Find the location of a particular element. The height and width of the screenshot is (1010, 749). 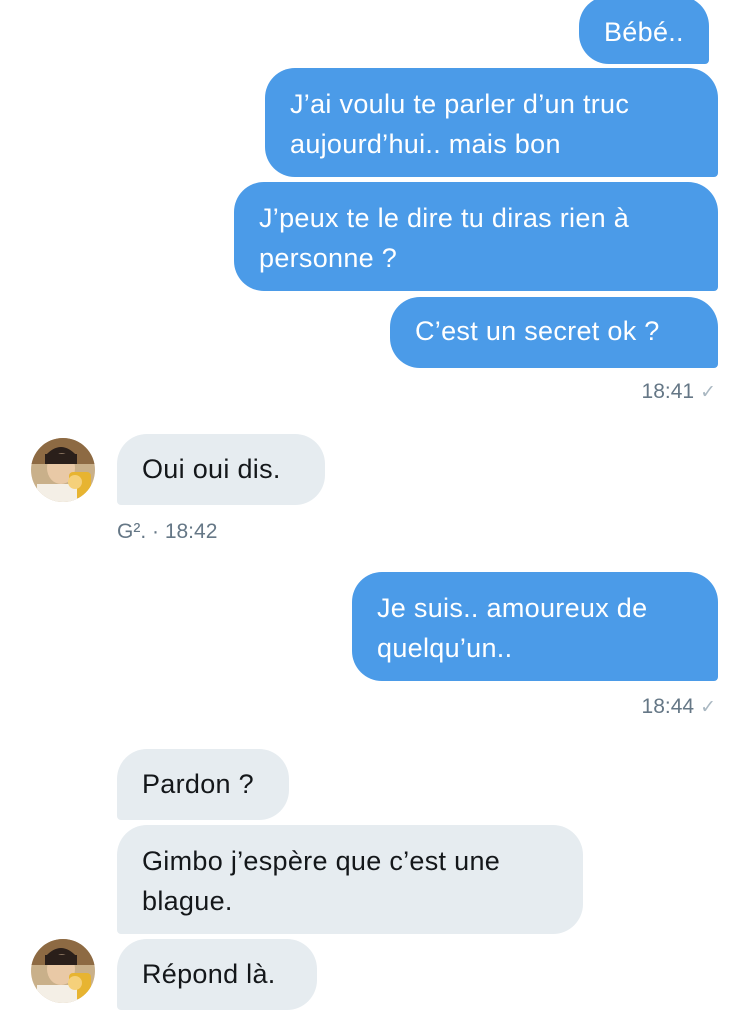

message-text-line: J’peux te le dire tu diras rien à is located at coordinates (444, 218).